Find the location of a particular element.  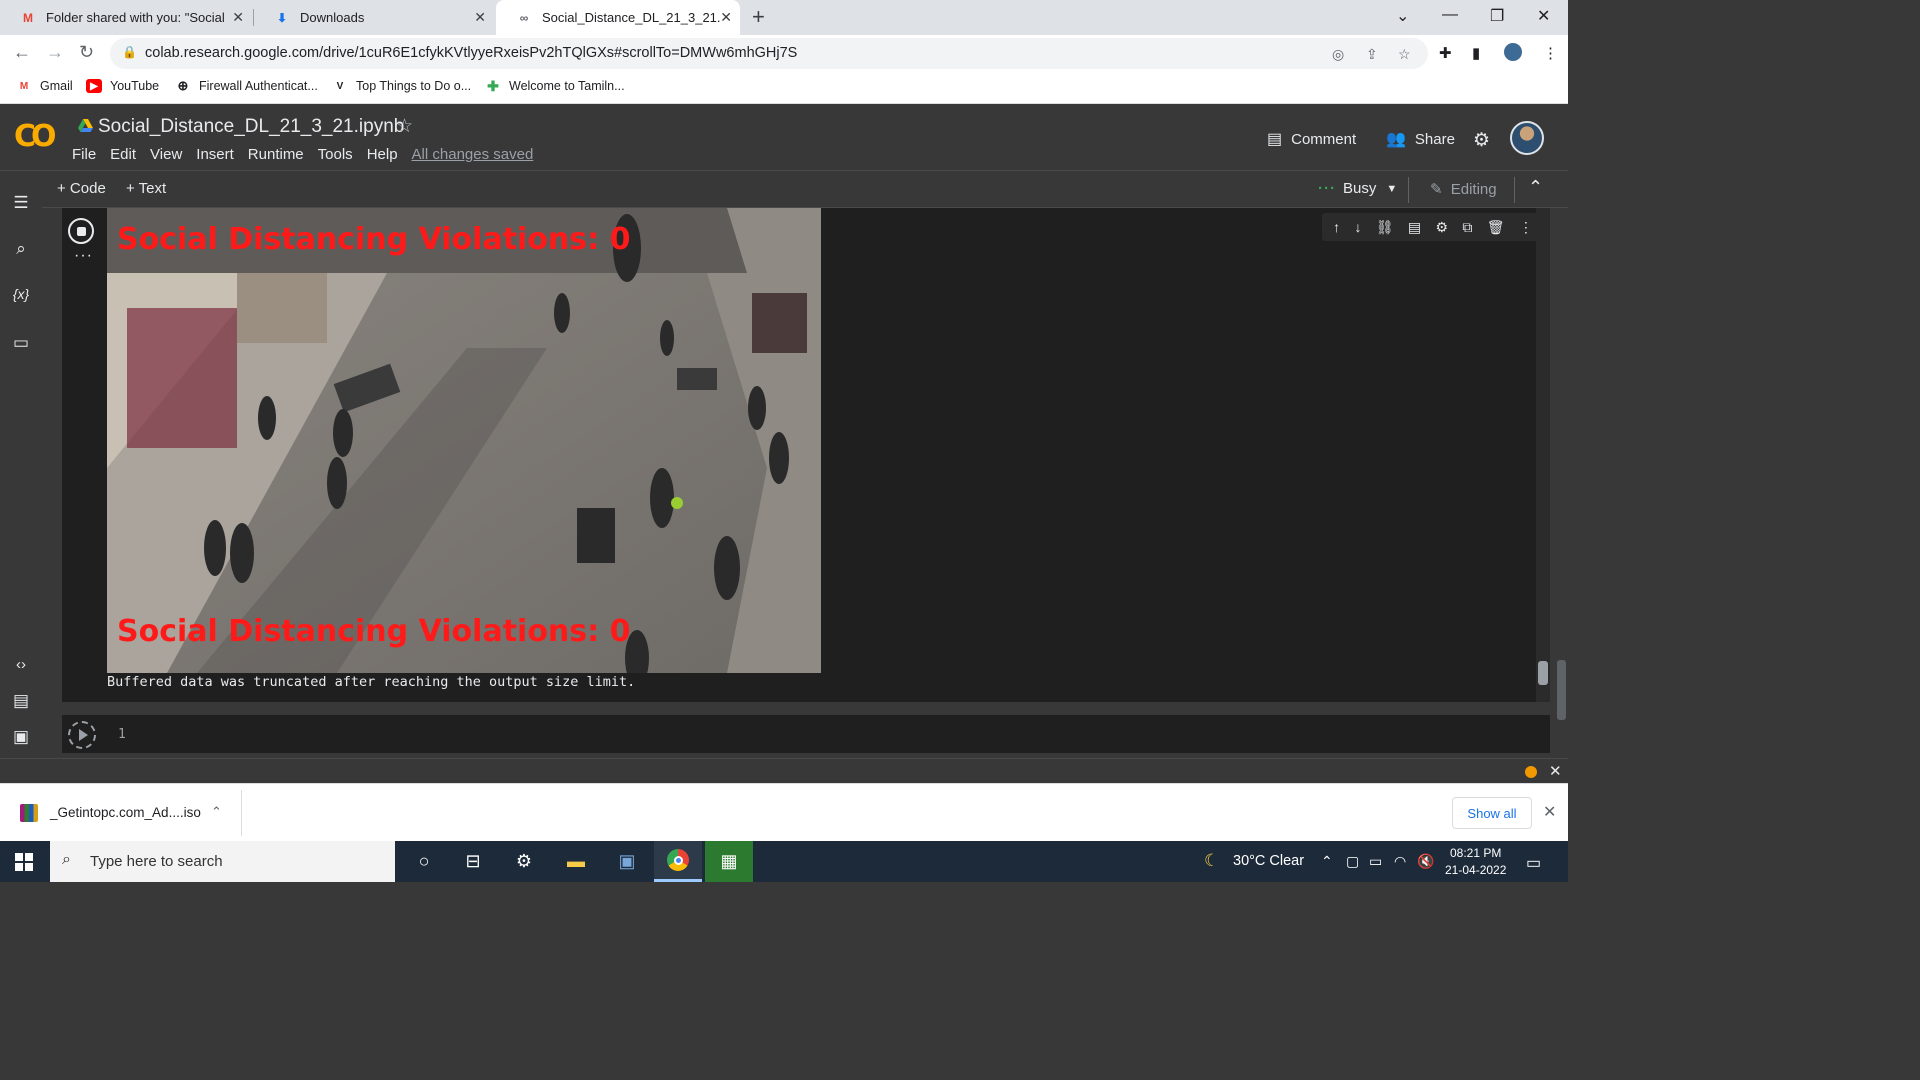

system-clock: 08:21 PM 21-04-2022 is located at coordinates (1475, 862).